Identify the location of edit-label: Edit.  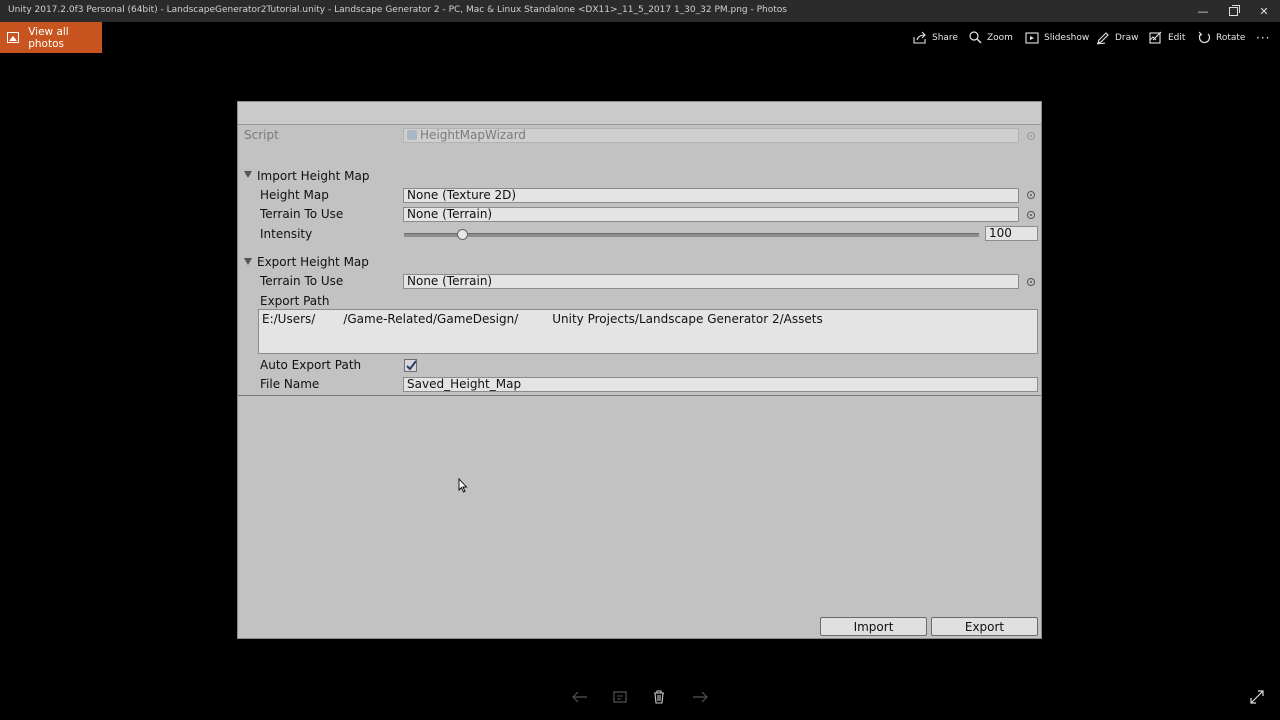
(1177, 37).